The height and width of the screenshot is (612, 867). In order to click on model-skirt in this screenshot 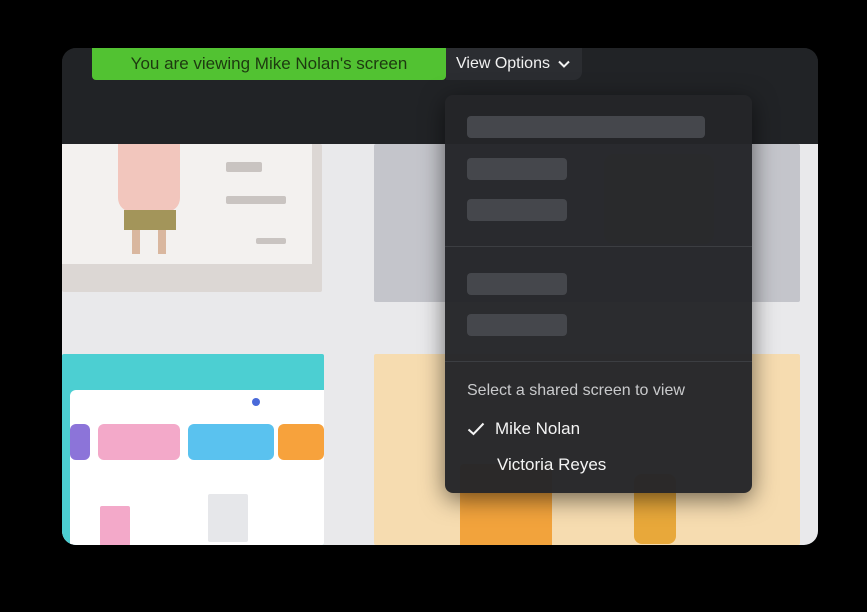, I will do `click(150, 220)`.